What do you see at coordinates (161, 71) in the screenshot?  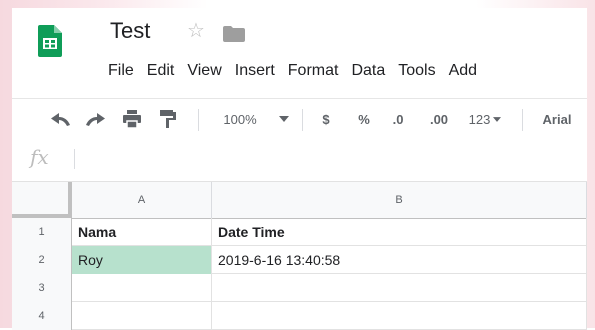 I see `menu-edit: Edit` at bounding box center [161, 71].